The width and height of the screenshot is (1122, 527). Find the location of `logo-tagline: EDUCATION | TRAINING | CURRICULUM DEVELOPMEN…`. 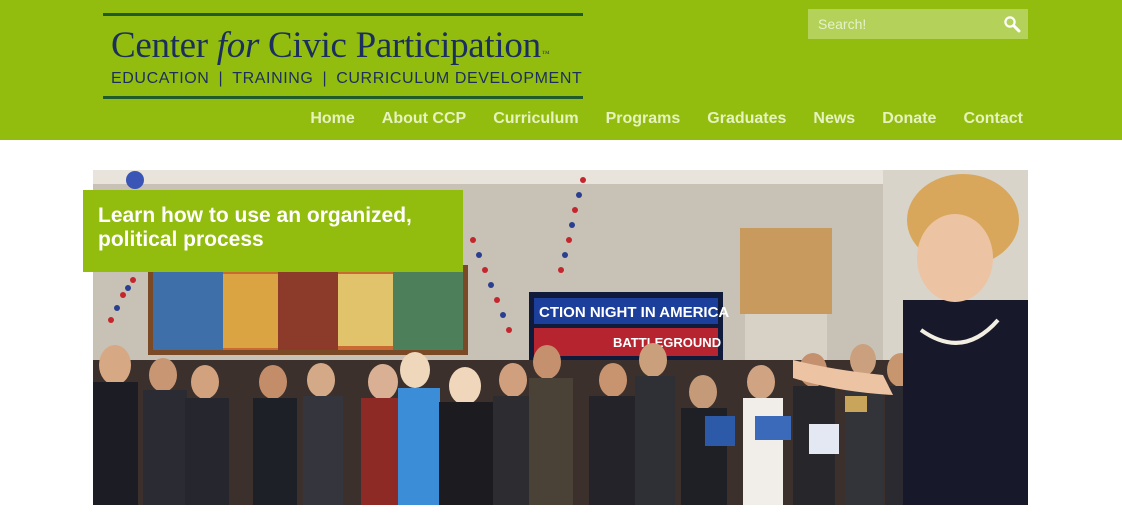

logo-tagline: EDUCATION | TRAINING | CURRICULUM DEVELOPMEN… is located at coordinates (347, 78).